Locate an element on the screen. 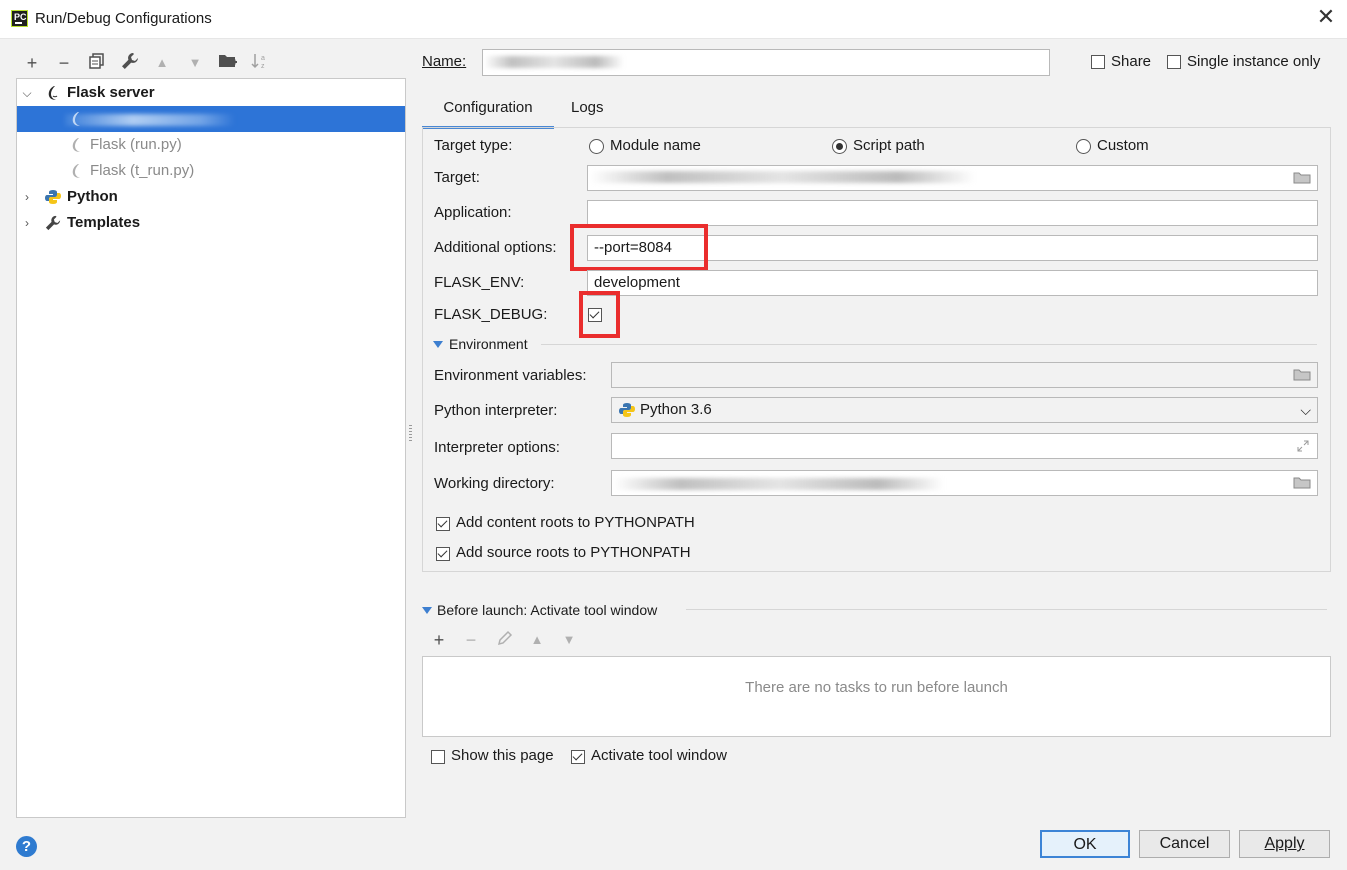  panel-splitter is located at coordinates (410, 433).